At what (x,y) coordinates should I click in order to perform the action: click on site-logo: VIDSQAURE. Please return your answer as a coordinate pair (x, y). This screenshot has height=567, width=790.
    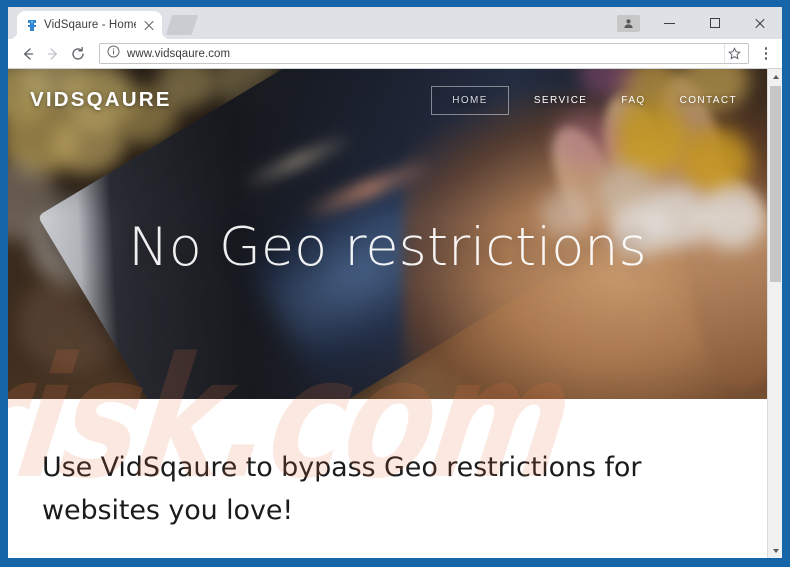
    Looking at the image, I should click on (101, 100).